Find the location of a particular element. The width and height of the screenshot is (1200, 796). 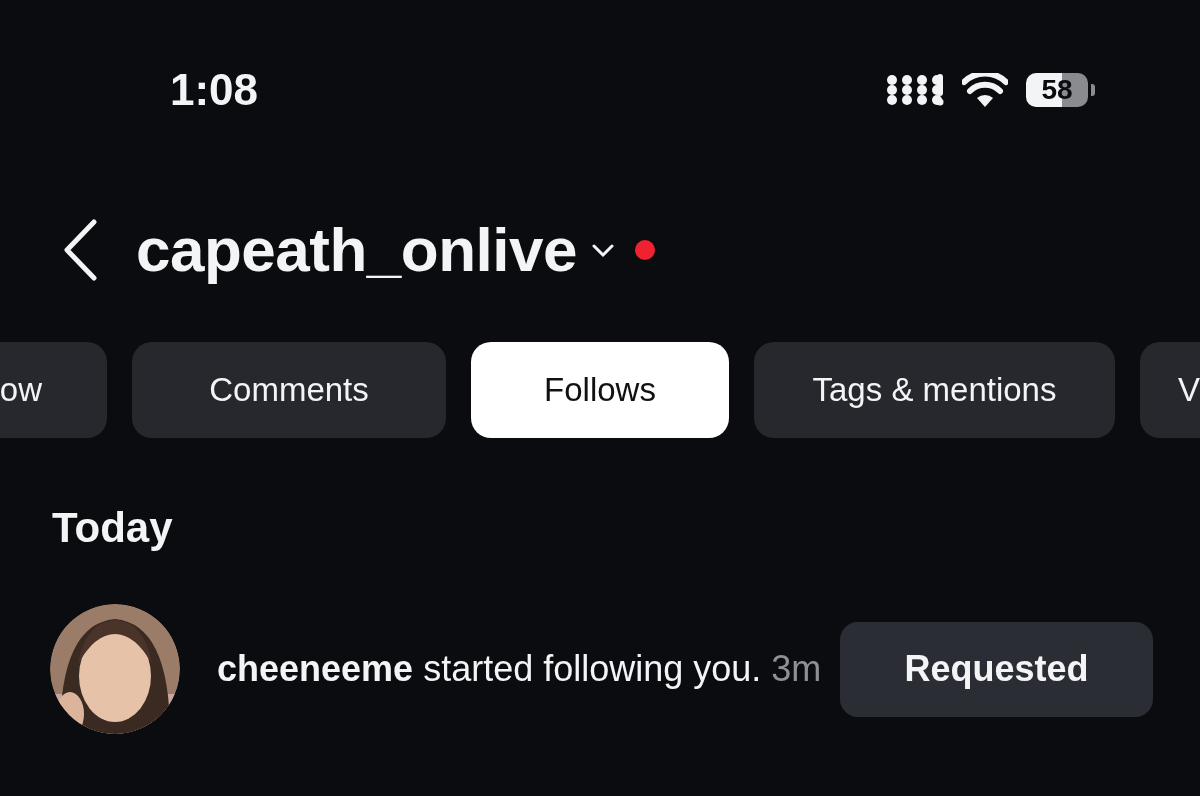

filter-tab: Comments is located at coordinates (289, 390).